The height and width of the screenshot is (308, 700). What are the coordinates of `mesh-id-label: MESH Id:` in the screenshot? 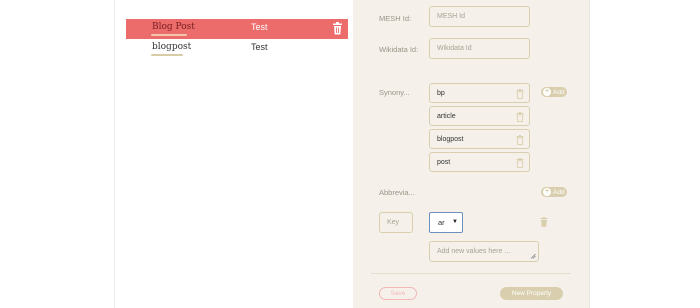 It's located at (395, 18).